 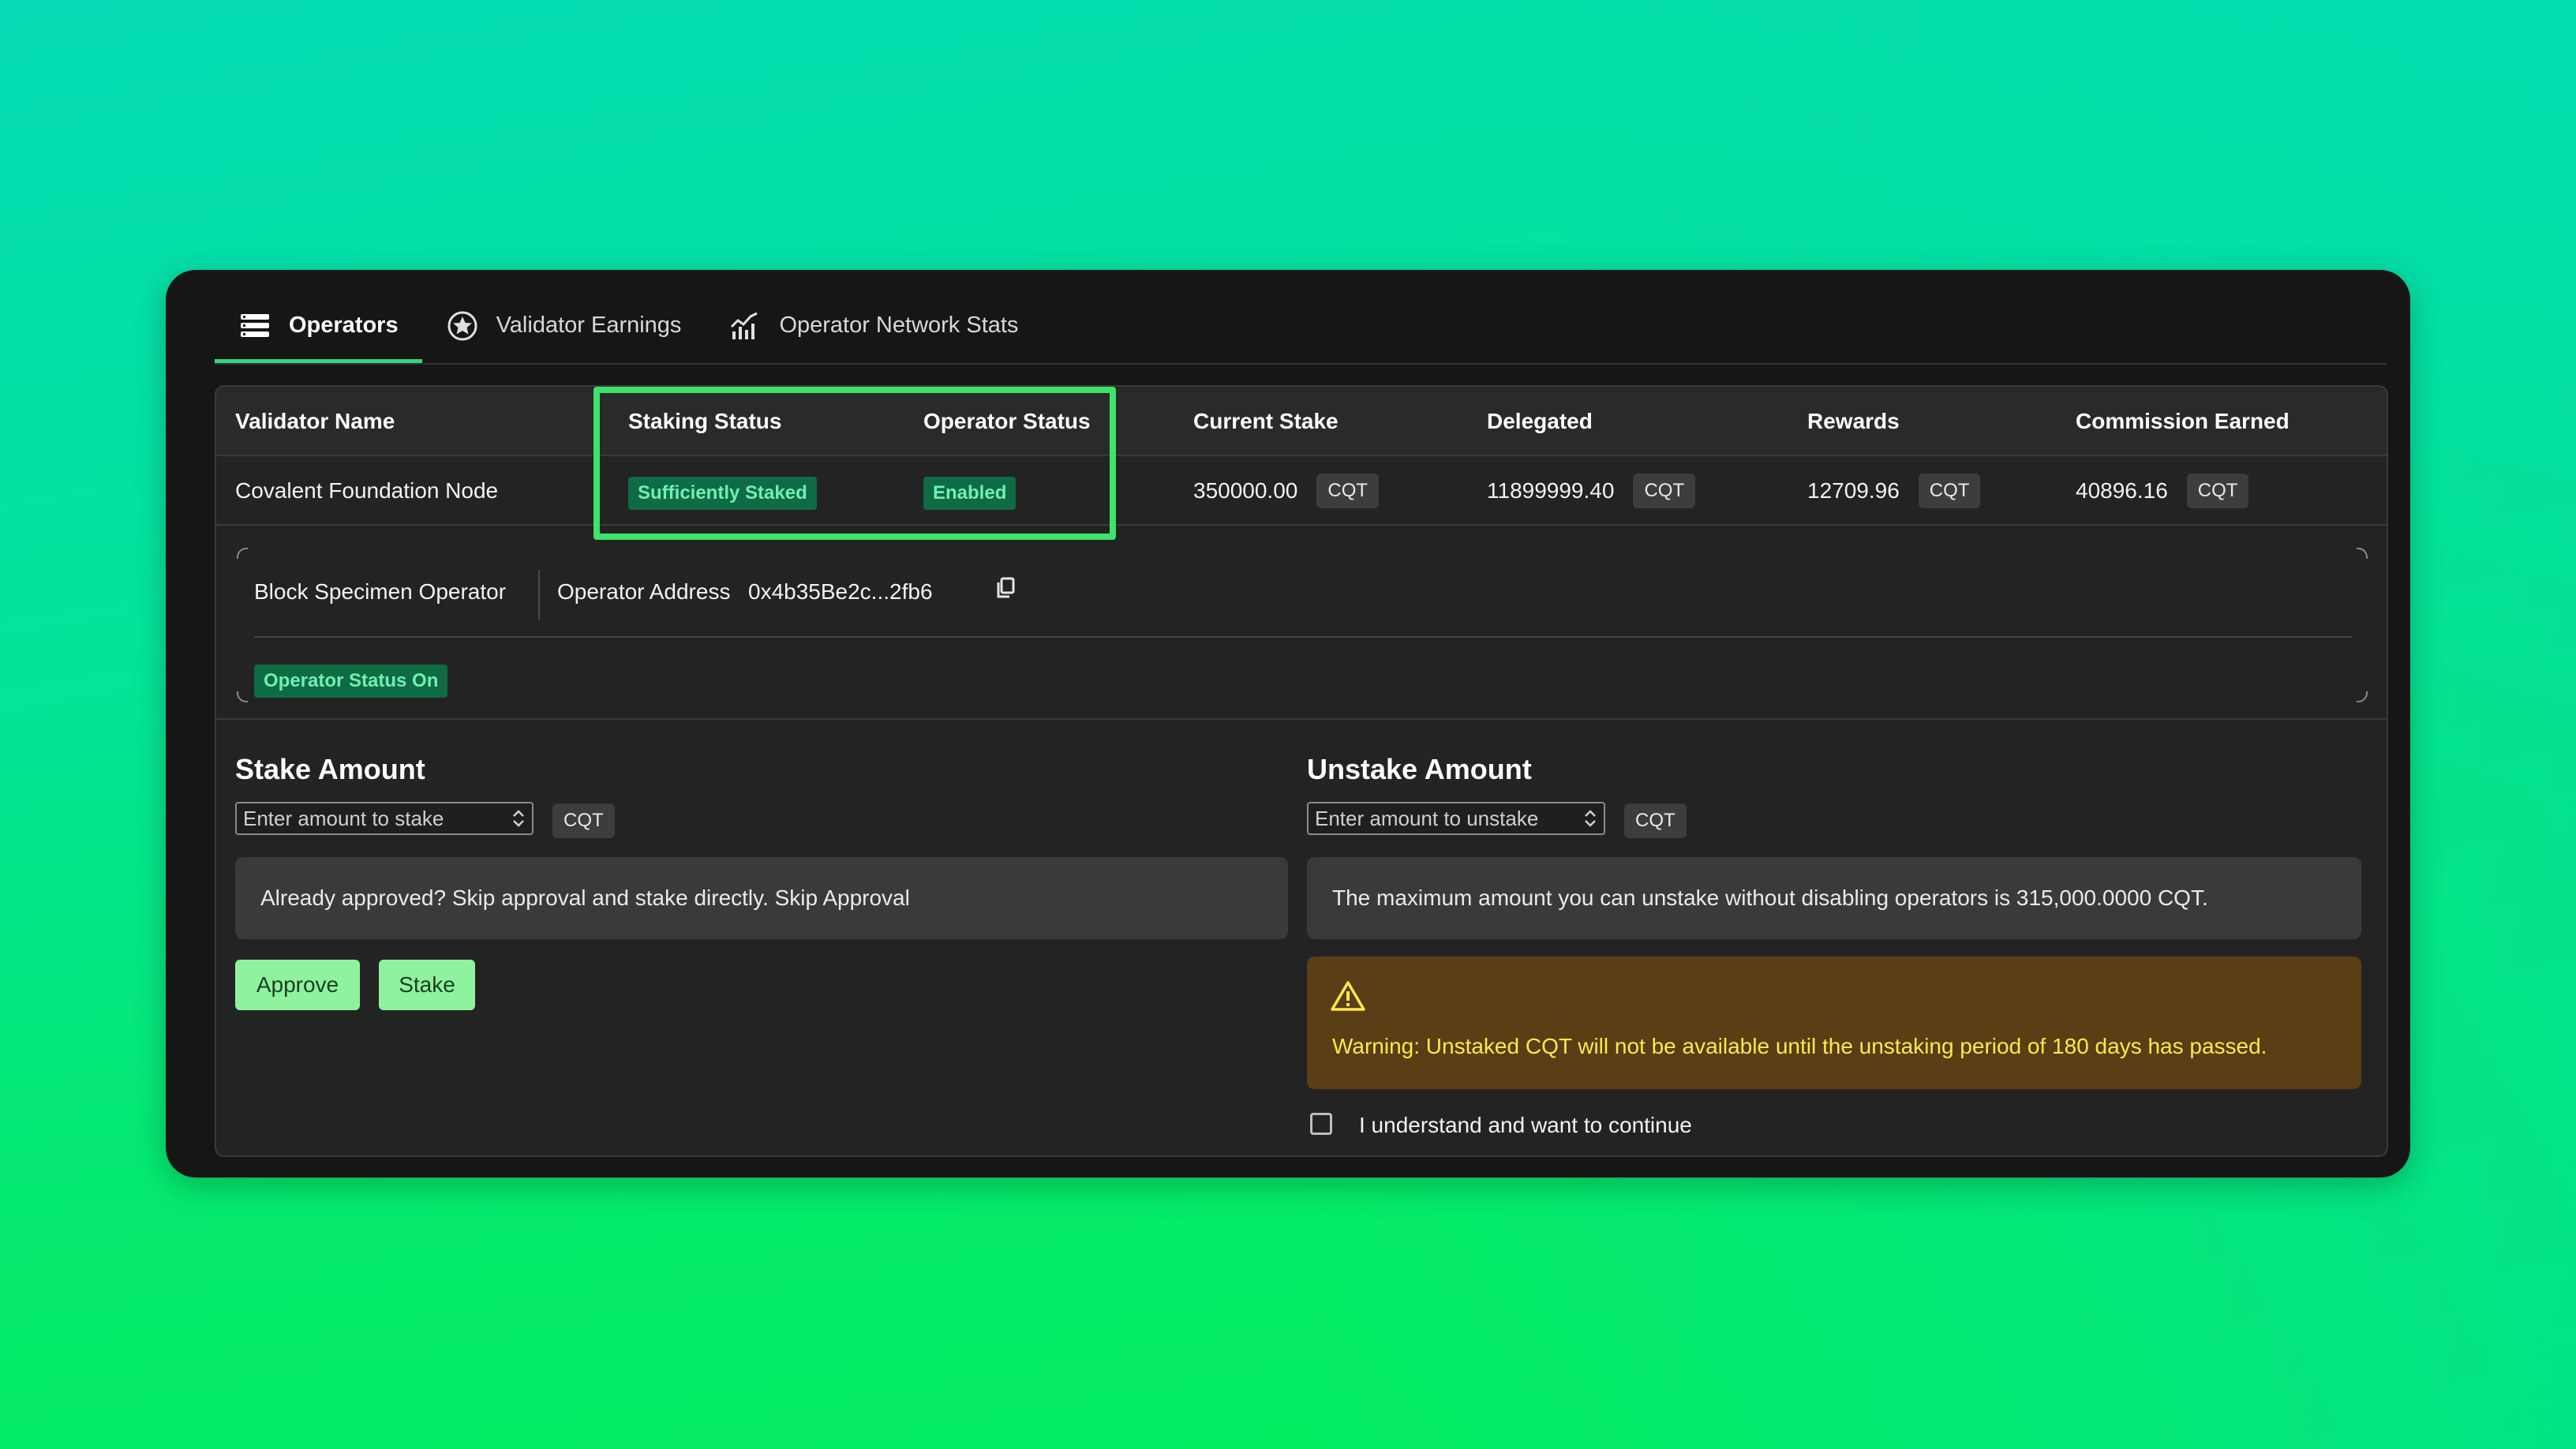 I want to click on current-stake-value: 350000.00, so click(x=1245, y=490).